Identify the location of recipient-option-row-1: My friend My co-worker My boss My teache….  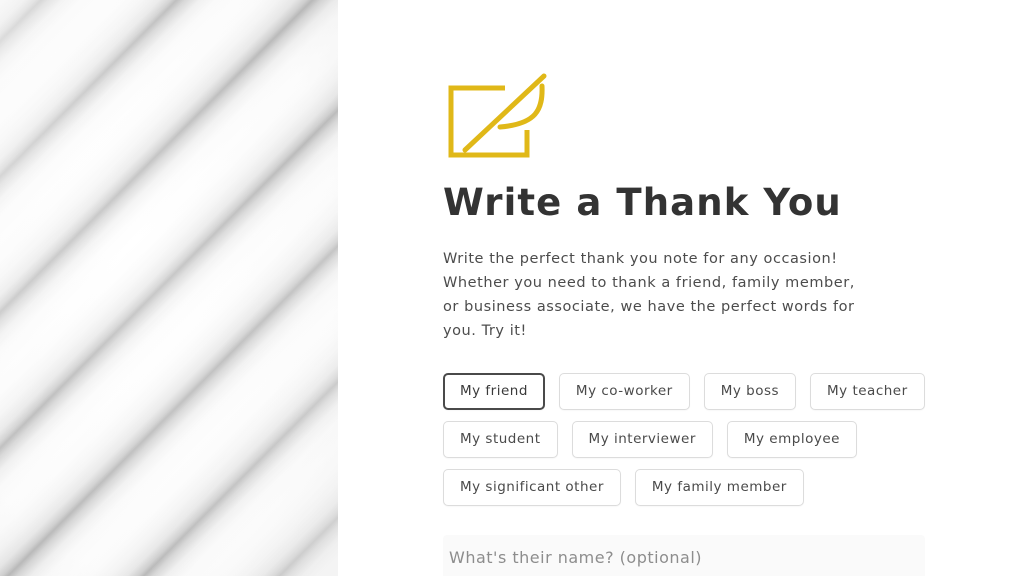
(693, 391).